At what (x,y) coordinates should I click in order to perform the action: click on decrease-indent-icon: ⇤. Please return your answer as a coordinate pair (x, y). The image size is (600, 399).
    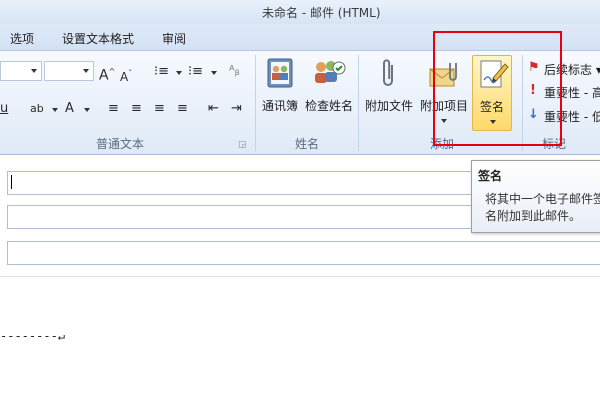
    Looking at the image, I should click on (213, 109).